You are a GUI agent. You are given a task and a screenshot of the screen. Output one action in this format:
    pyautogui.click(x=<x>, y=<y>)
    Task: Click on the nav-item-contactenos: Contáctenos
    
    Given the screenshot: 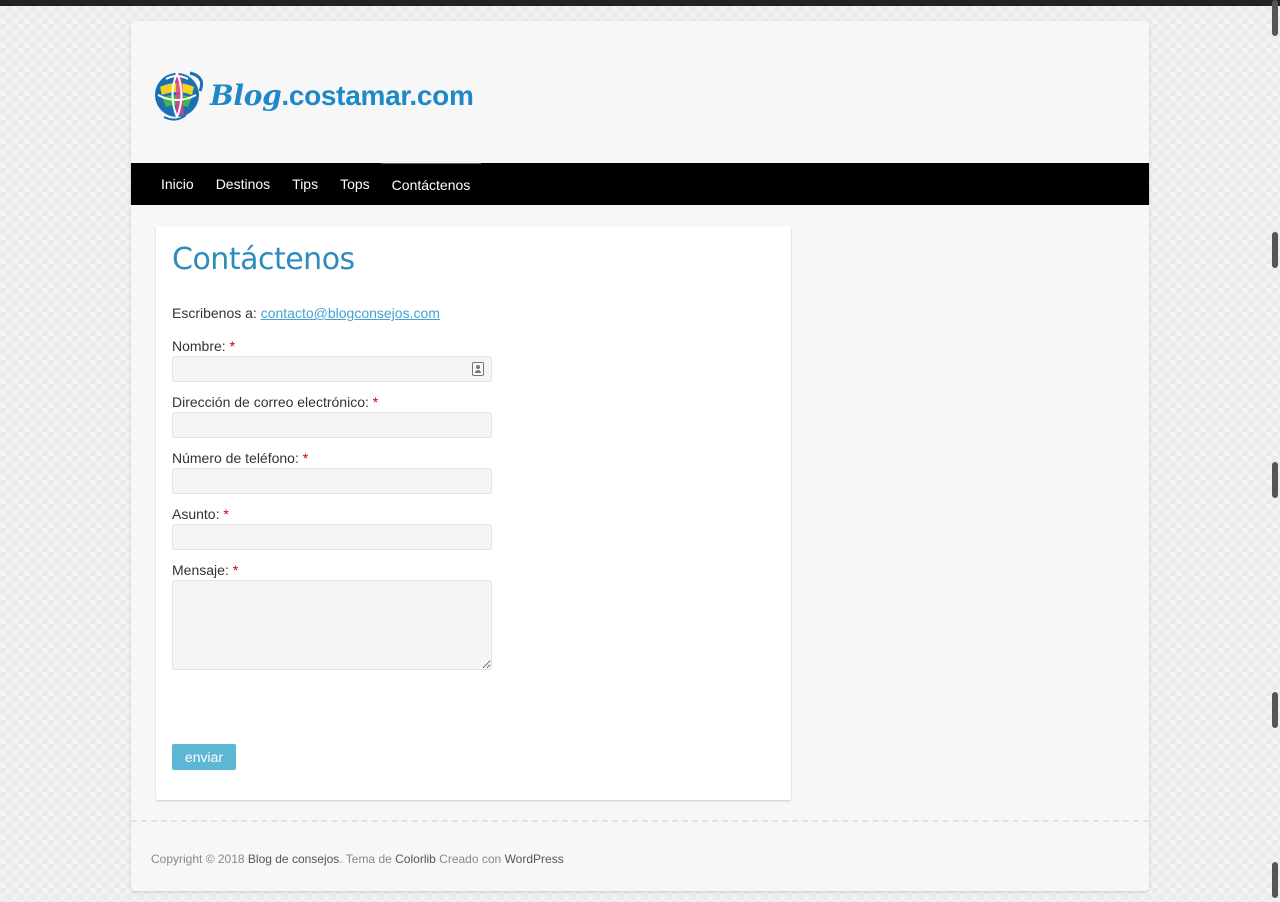 What is the action you would take?
    pyautogui.click(x=431, y=184)
    